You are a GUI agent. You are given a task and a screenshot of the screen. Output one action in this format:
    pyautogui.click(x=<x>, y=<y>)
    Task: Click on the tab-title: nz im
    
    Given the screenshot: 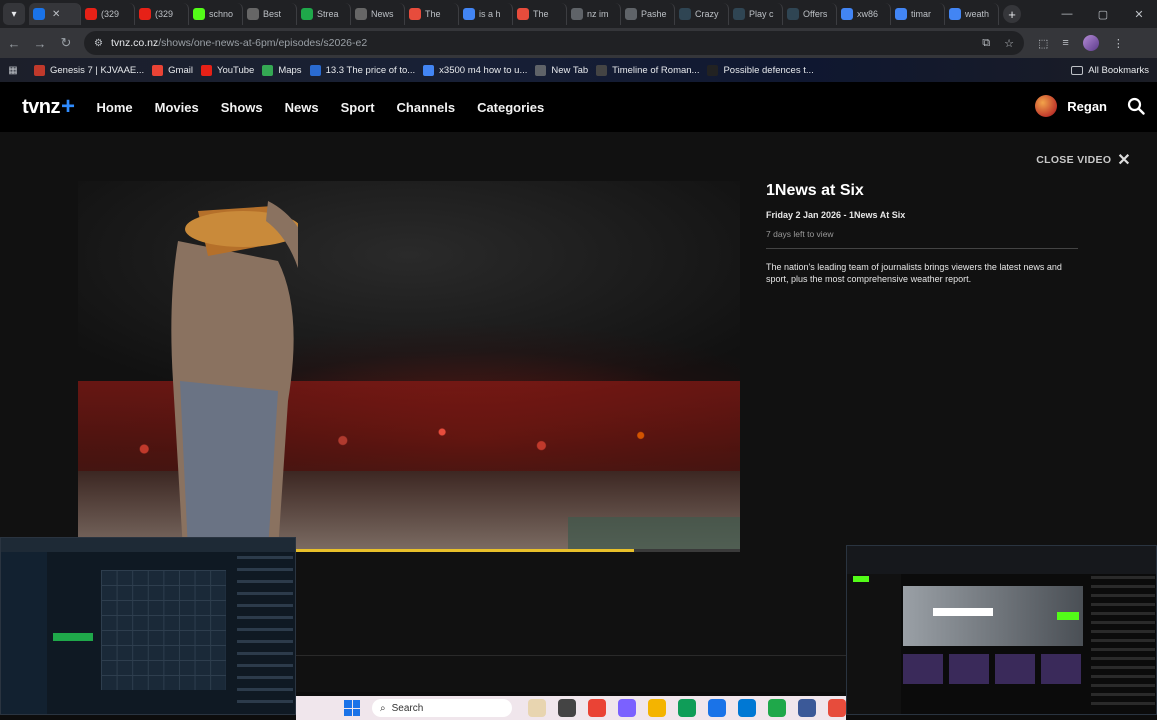 What is the action you would take?
    pyautogui.click(x=598, y=14)
    